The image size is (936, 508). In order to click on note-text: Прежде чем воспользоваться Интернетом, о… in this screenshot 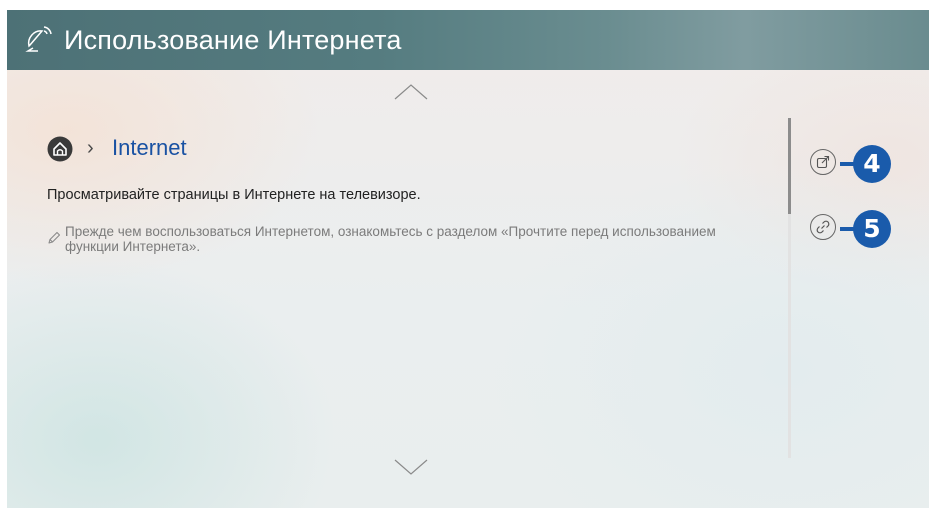, I will do `click(390, 239)`.